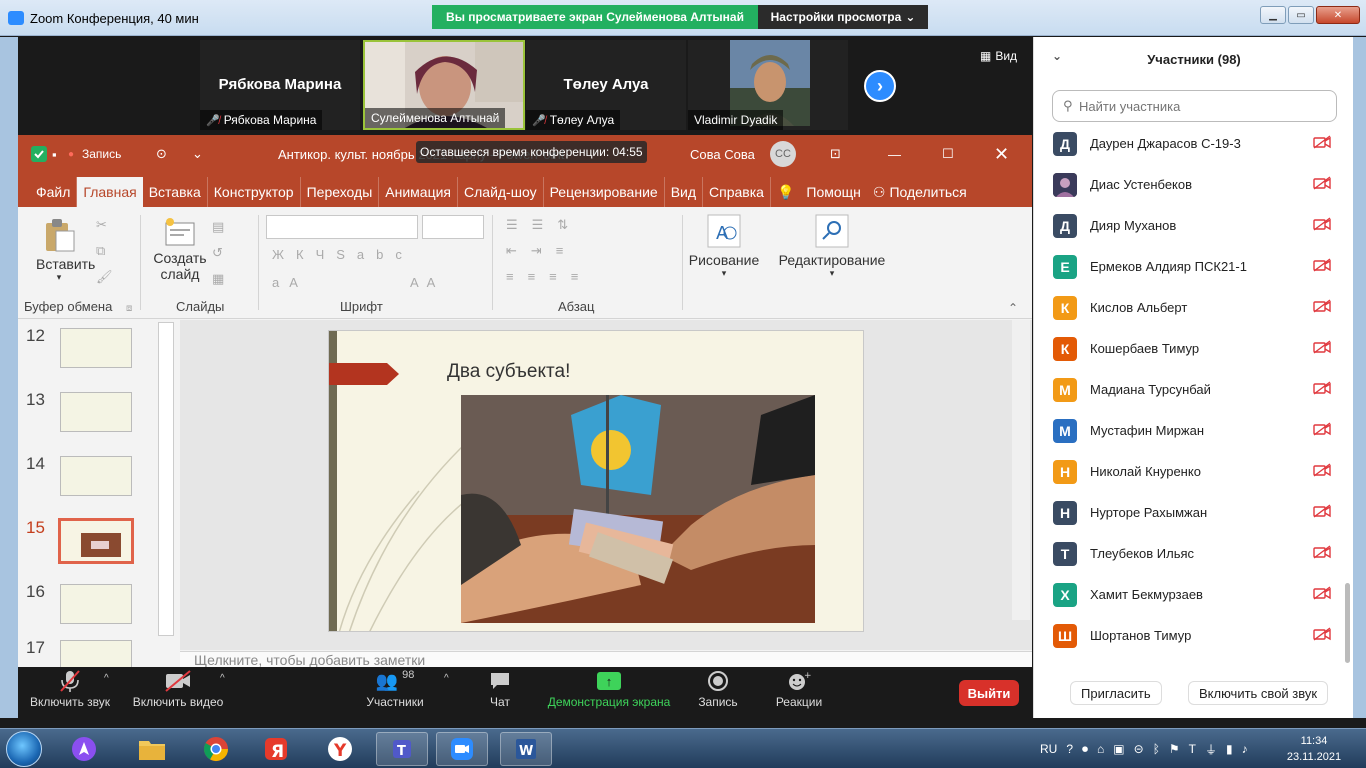 This screenshot has width=1366, height=768. I want to click on participant-row: Диас Устенбеков, so click(1194, 192).